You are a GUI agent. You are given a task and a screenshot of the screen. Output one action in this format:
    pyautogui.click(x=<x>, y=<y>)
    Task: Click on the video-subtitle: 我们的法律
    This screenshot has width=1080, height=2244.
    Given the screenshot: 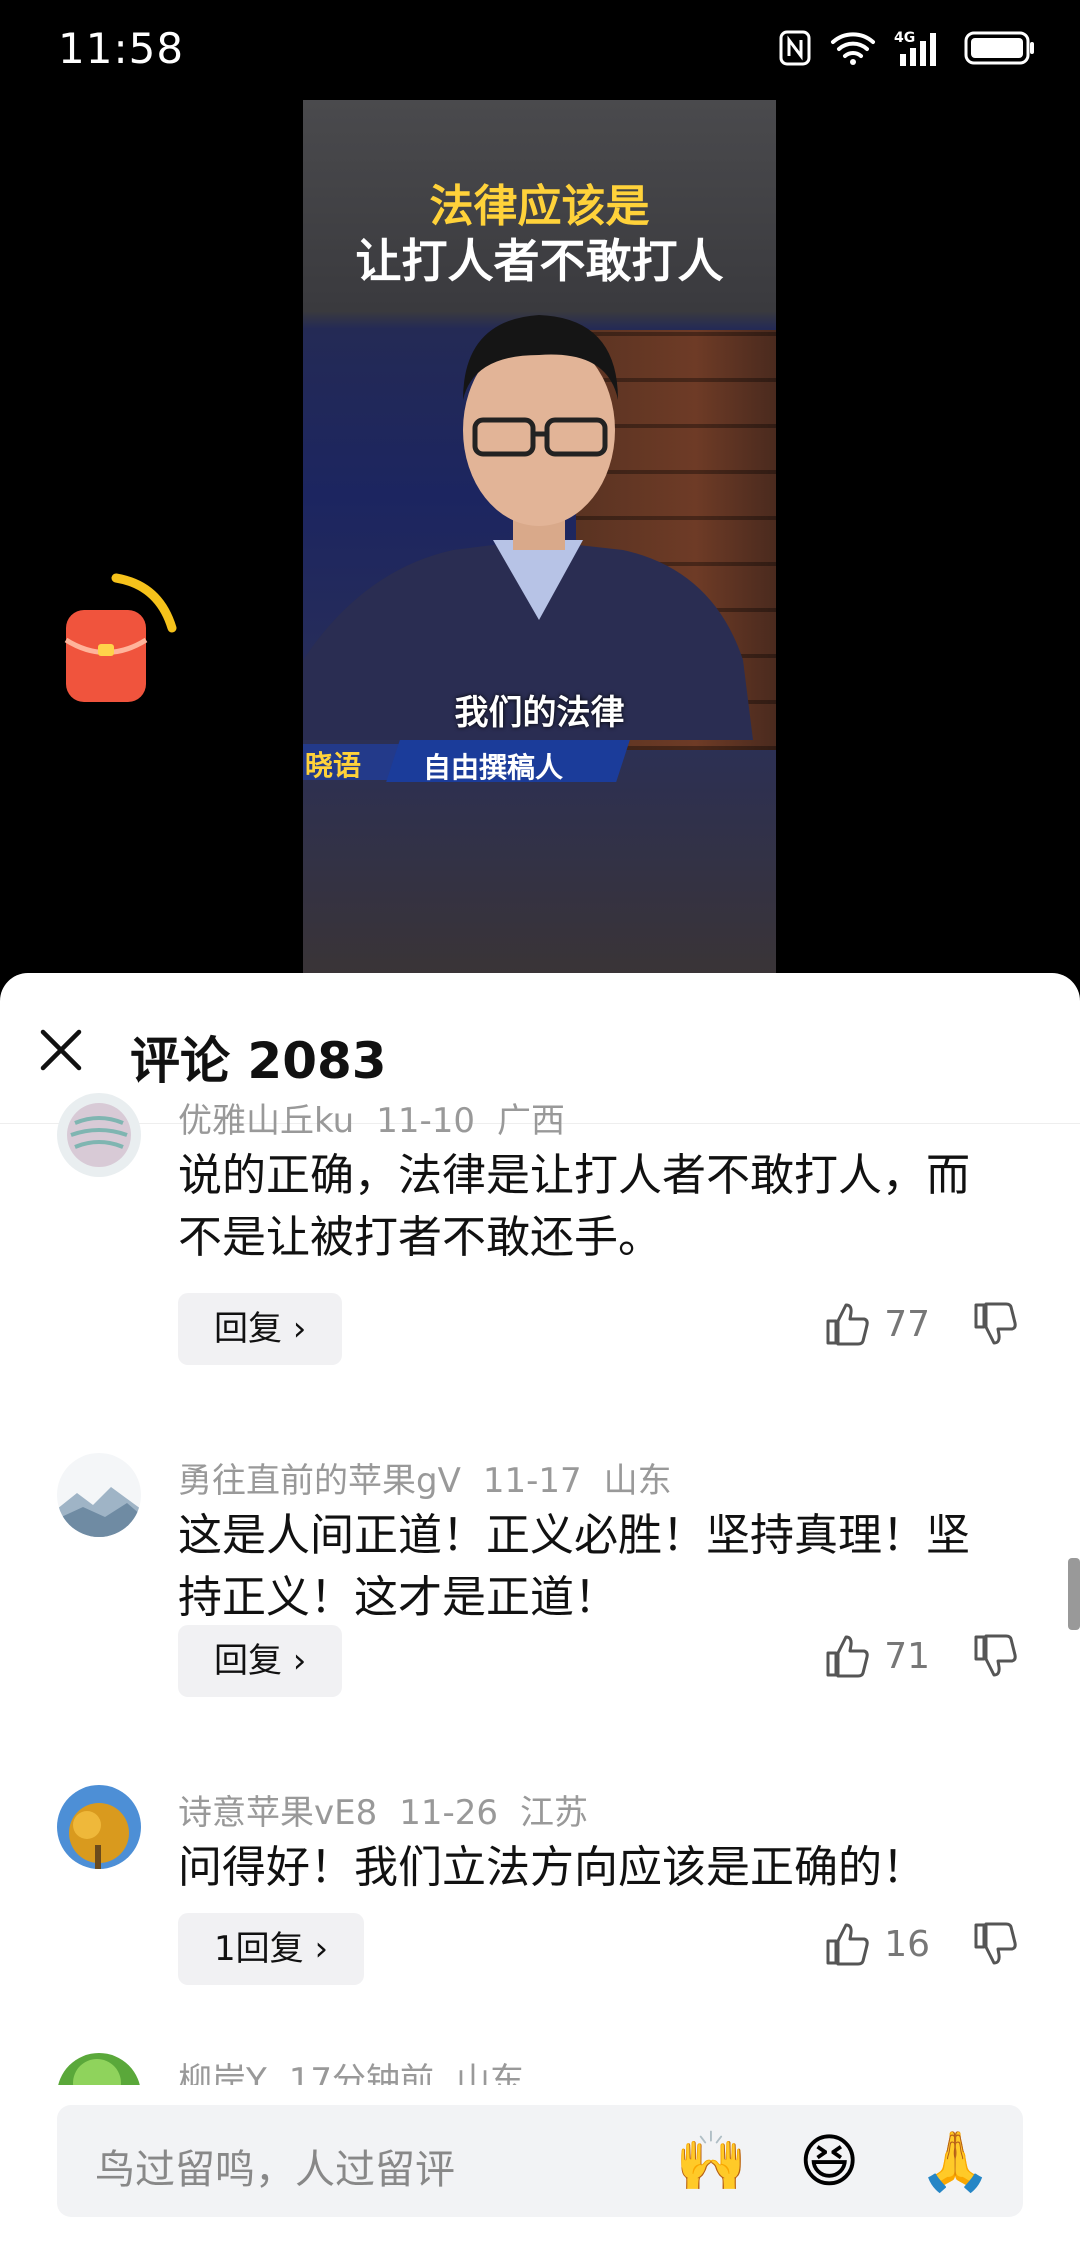 What is the action you would take?
    pyautogui.click(x=539, y=713)
    